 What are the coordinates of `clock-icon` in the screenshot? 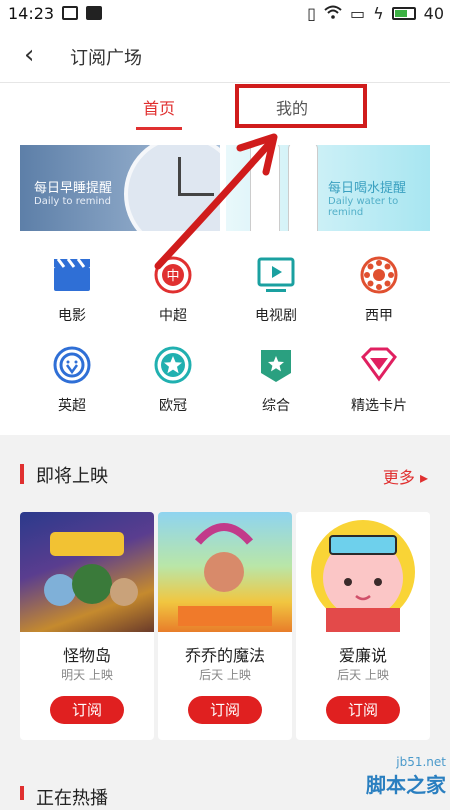 It's located at (172, 188).